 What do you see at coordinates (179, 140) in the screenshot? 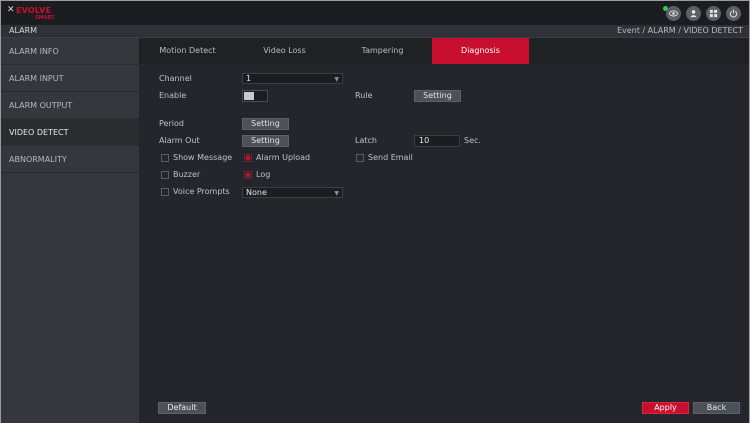
I see `alarm-out-label: Alarm Out` at bounding box center [179, 140].